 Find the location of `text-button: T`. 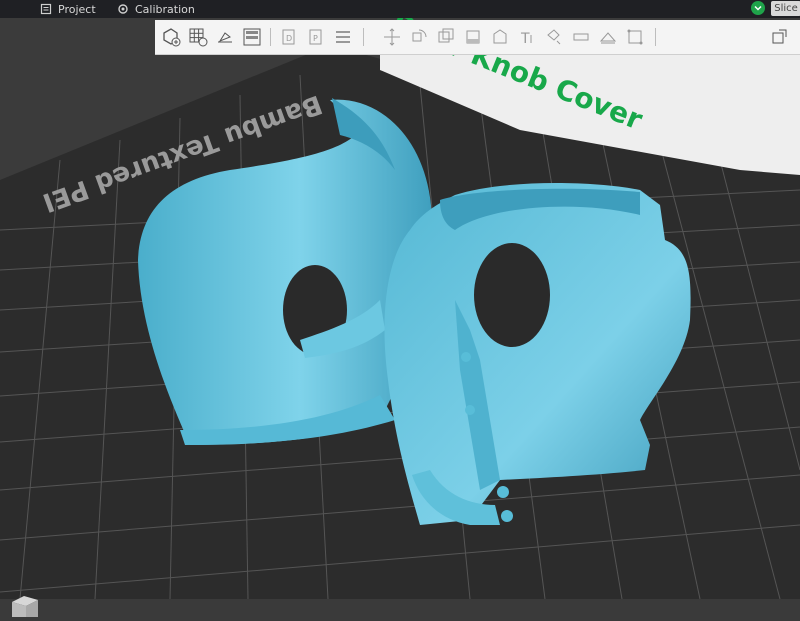

text-button: T is located at coordinates (527, 37).